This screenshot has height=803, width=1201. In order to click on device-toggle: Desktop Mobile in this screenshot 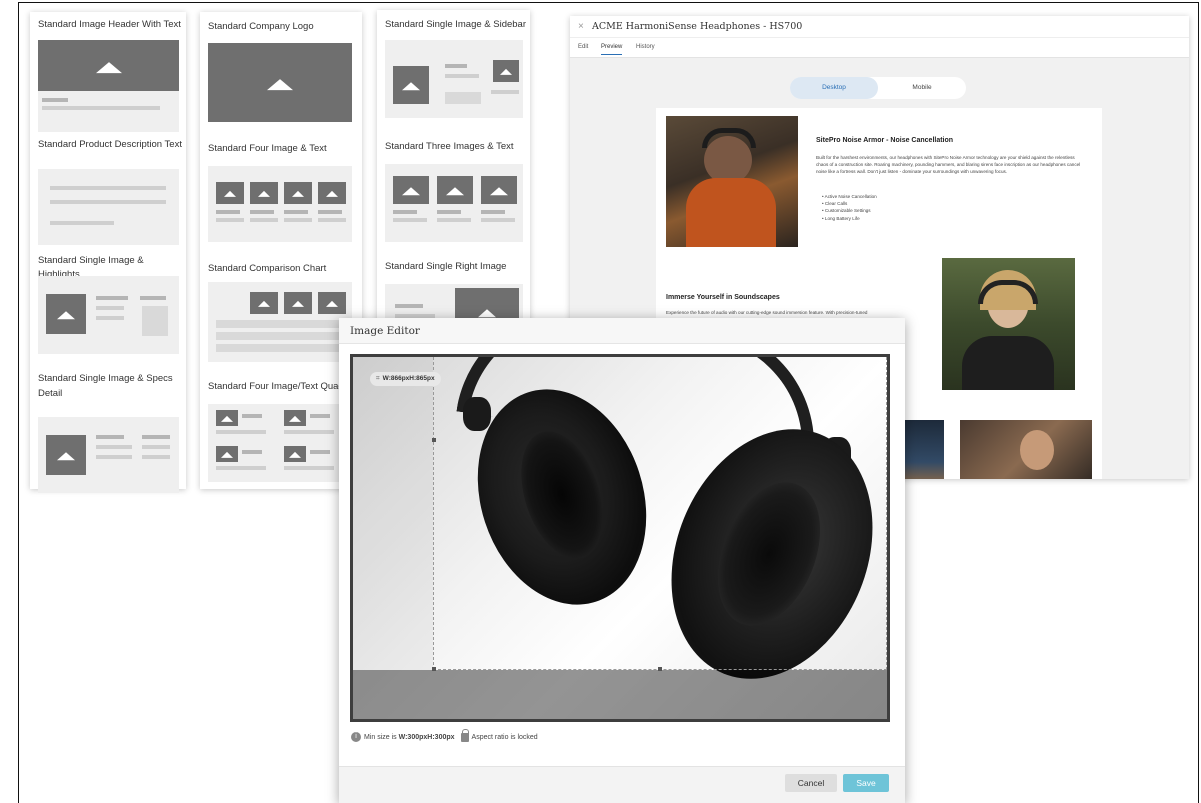, I will do `click(878, 88)`.